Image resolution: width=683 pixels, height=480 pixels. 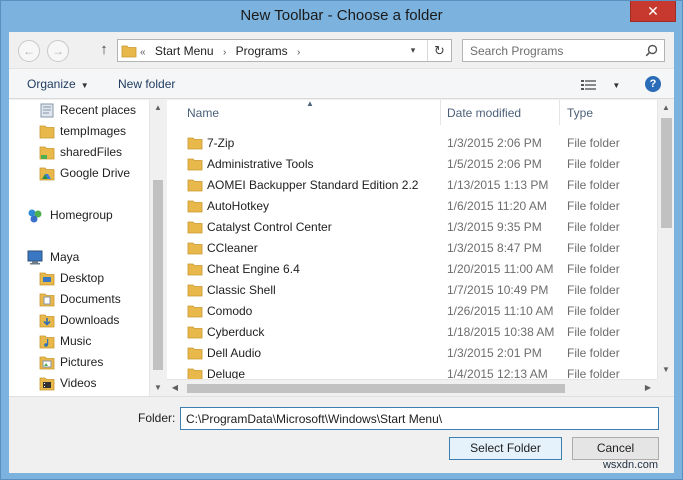 I want to click on nav-item-downloads: Downloads, so click(x=79, y=320).